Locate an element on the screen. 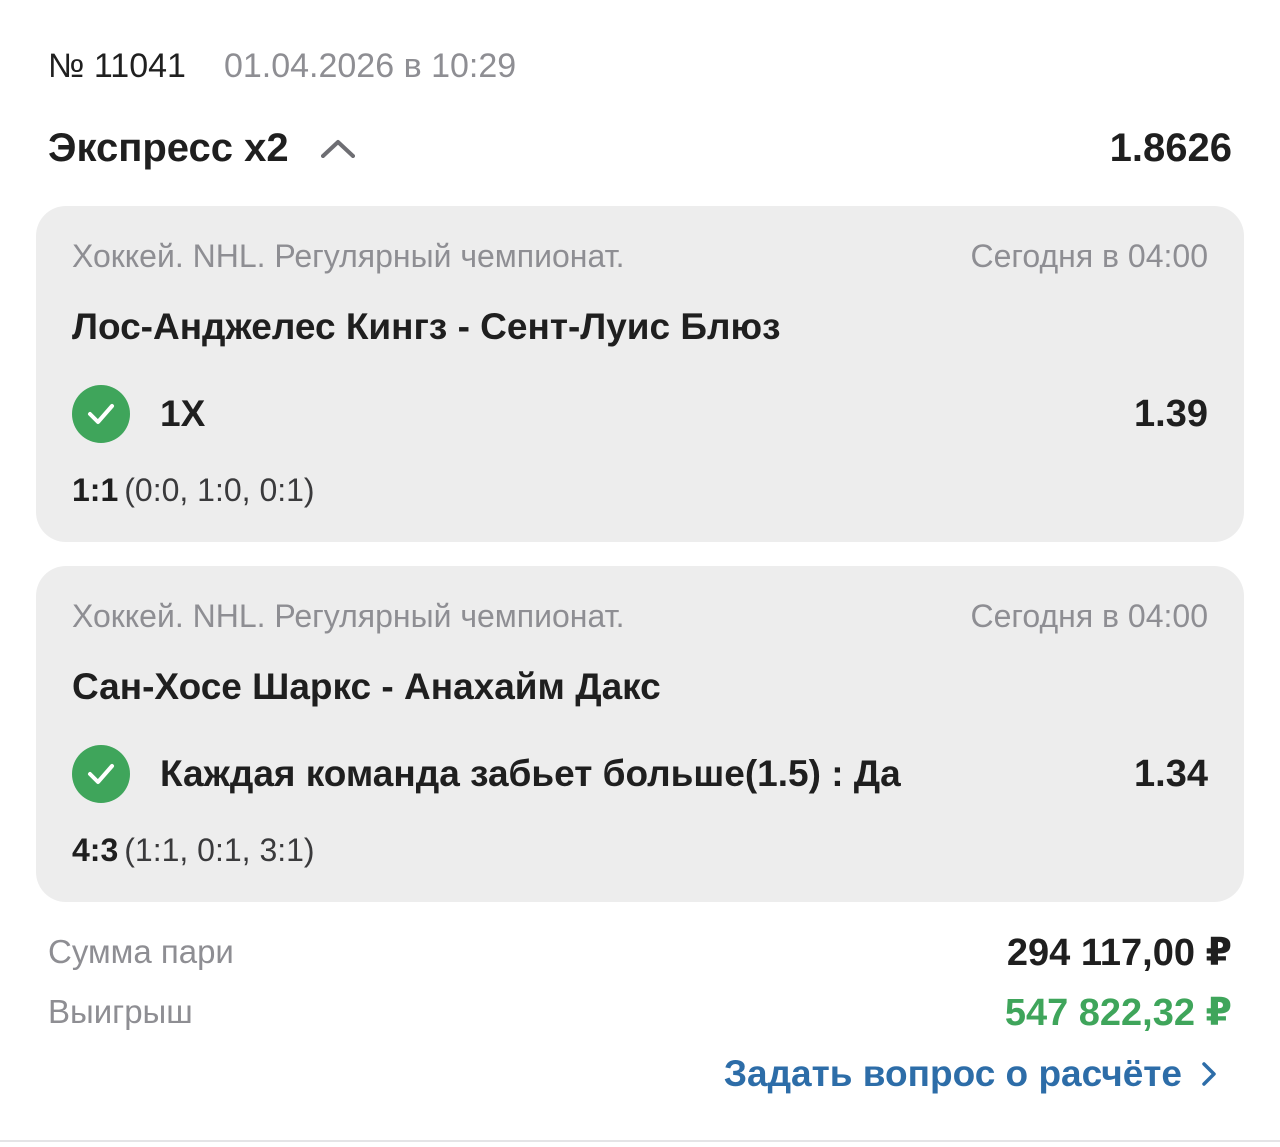  chevron-right-icon is located at coordinates (1209, 1074).